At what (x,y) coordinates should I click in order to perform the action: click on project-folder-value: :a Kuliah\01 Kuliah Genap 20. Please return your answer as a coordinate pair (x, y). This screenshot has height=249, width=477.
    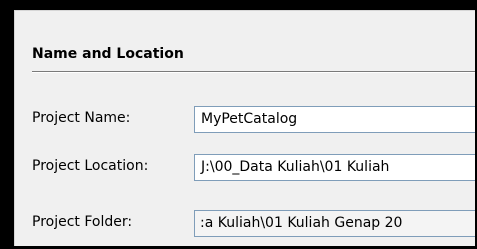
    Looking at the image, I should click on (301, 223).